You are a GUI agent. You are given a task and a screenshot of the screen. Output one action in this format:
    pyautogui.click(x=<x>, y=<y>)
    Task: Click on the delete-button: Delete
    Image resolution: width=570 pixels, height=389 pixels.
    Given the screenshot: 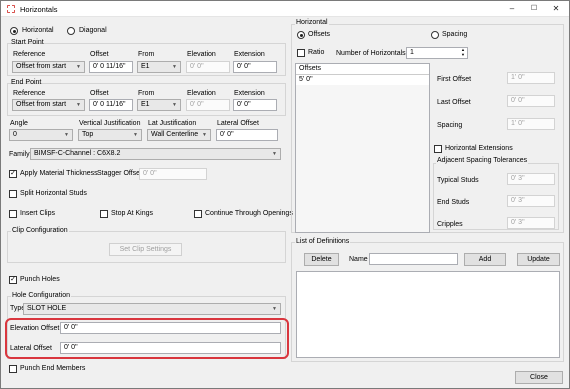 What is the action you would take?
    pyautogui.click(x=321, y=259)
    